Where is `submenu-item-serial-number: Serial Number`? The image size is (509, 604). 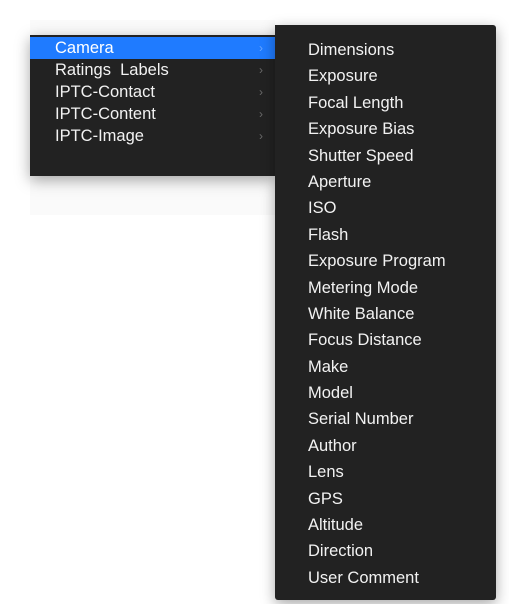
submenu-item-serial-number: Serial Number is located at coordinates (385, 419).